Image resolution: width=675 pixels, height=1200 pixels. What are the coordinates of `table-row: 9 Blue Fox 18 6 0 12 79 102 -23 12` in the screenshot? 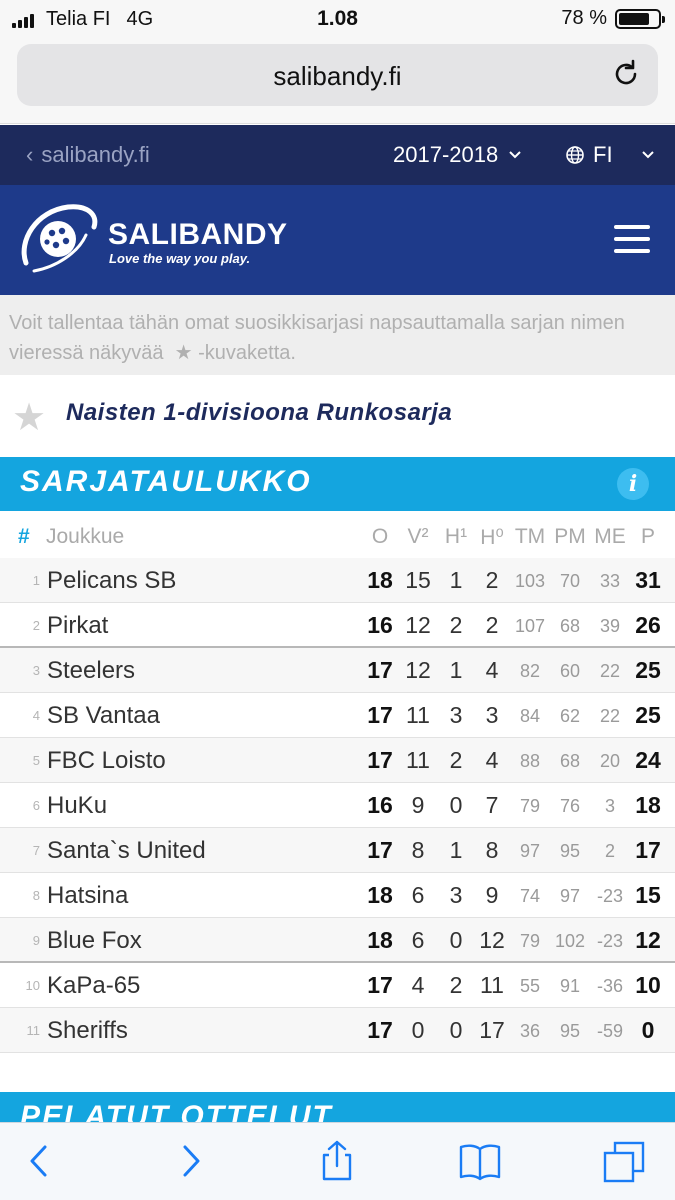 It's located at (337, 940).